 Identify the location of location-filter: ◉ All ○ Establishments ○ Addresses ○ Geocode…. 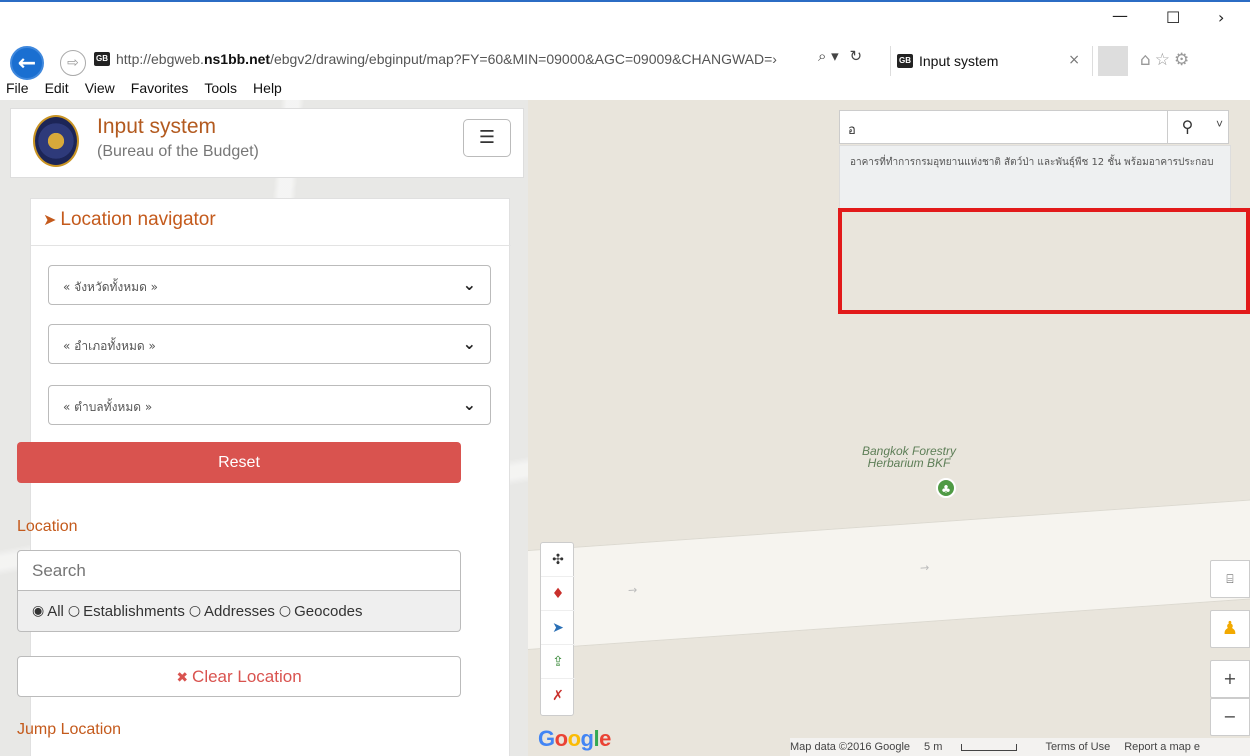
(239, 611).